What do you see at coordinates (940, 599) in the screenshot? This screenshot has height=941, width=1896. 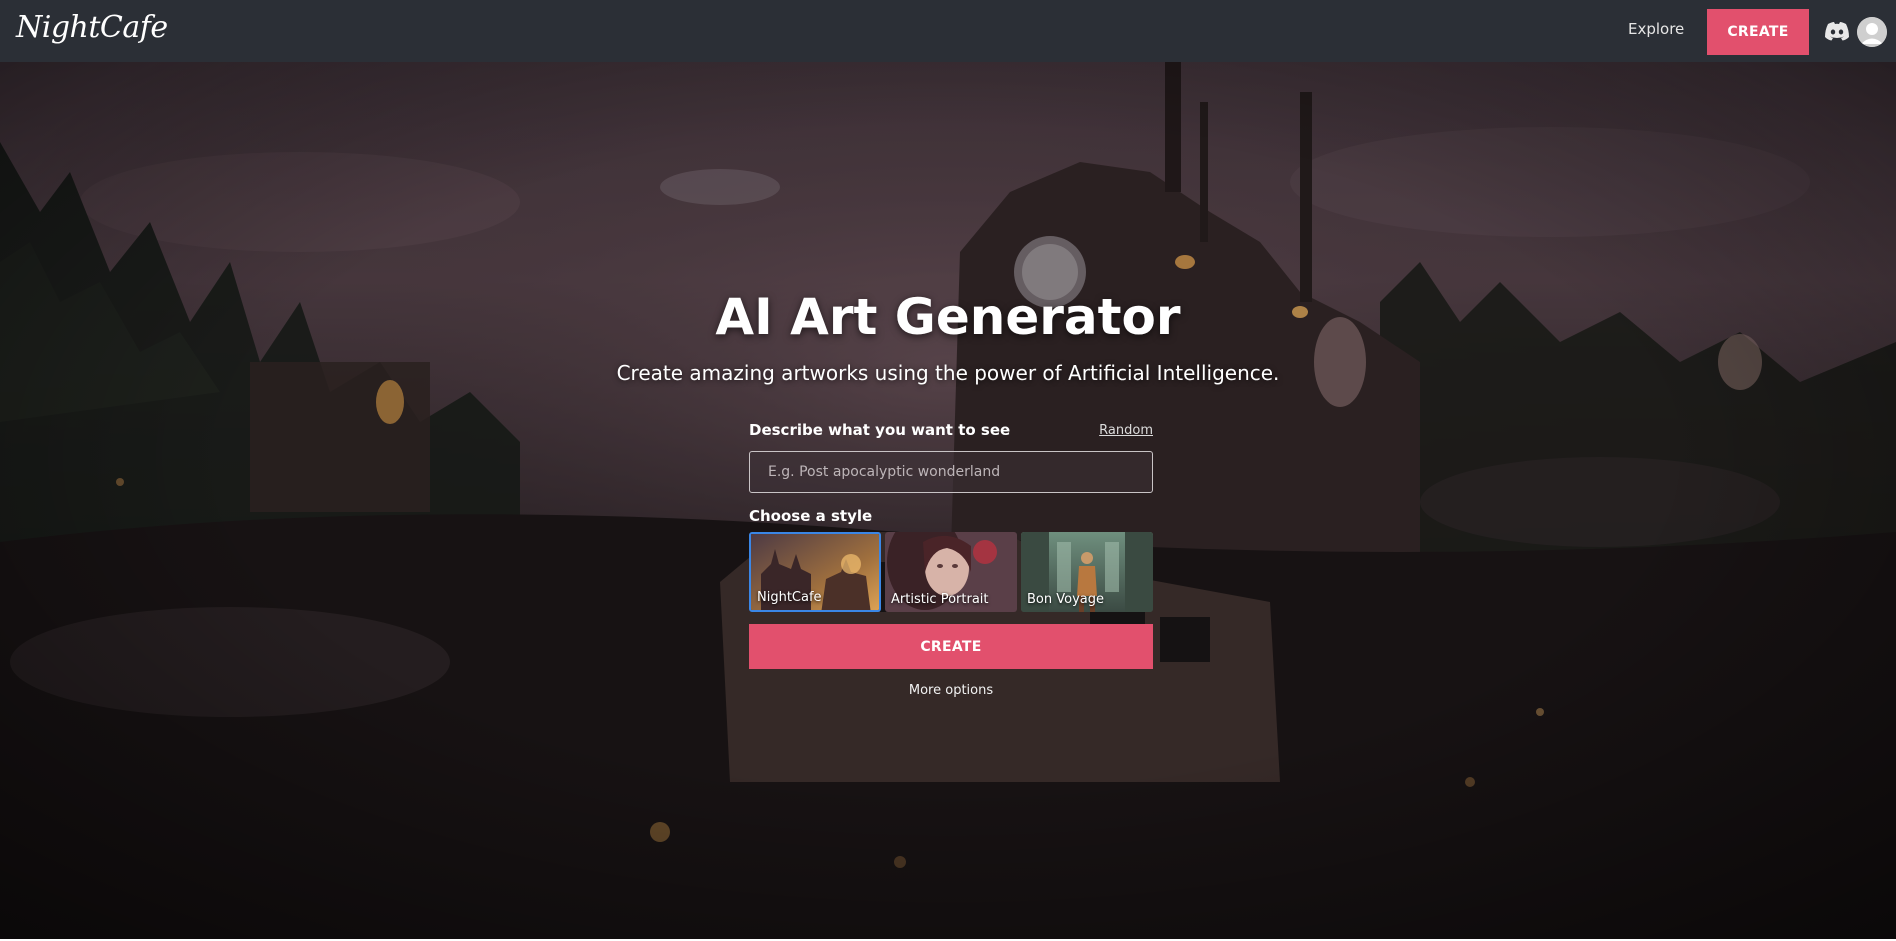 I see `style-name-artistic-portrait: Artistic Portrait` at bounding box center [940, 599].